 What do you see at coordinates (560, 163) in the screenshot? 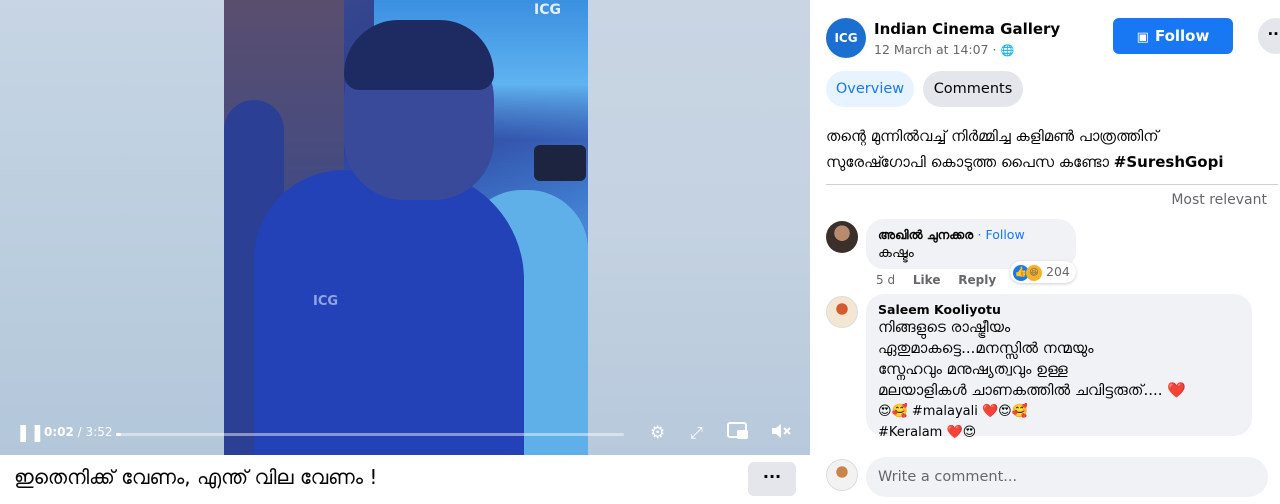
I see `frame-phone` at bounding box center [560, 163].